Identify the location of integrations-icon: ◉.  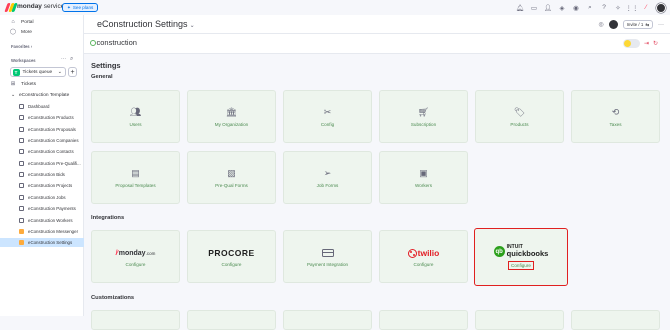
(576, 8).